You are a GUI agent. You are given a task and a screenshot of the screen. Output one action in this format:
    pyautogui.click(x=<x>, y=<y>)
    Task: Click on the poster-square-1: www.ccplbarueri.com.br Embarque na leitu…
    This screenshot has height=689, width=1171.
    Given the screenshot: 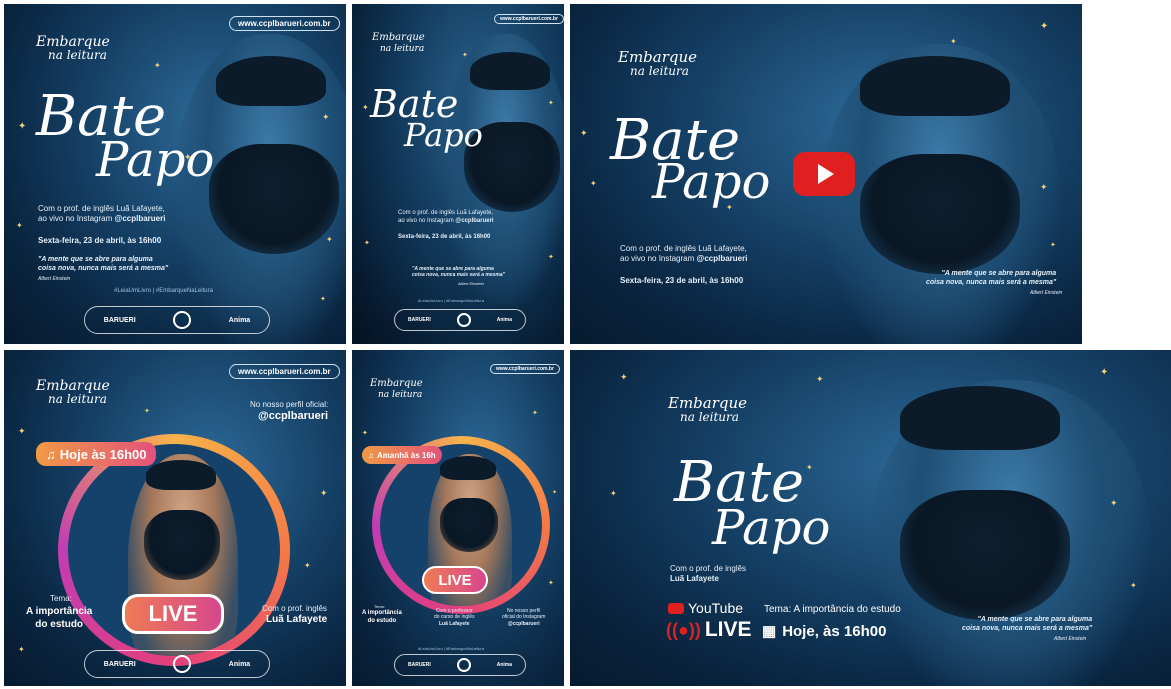 What is the action you would take?
    pyautogui.click(x=175, y=174)
    